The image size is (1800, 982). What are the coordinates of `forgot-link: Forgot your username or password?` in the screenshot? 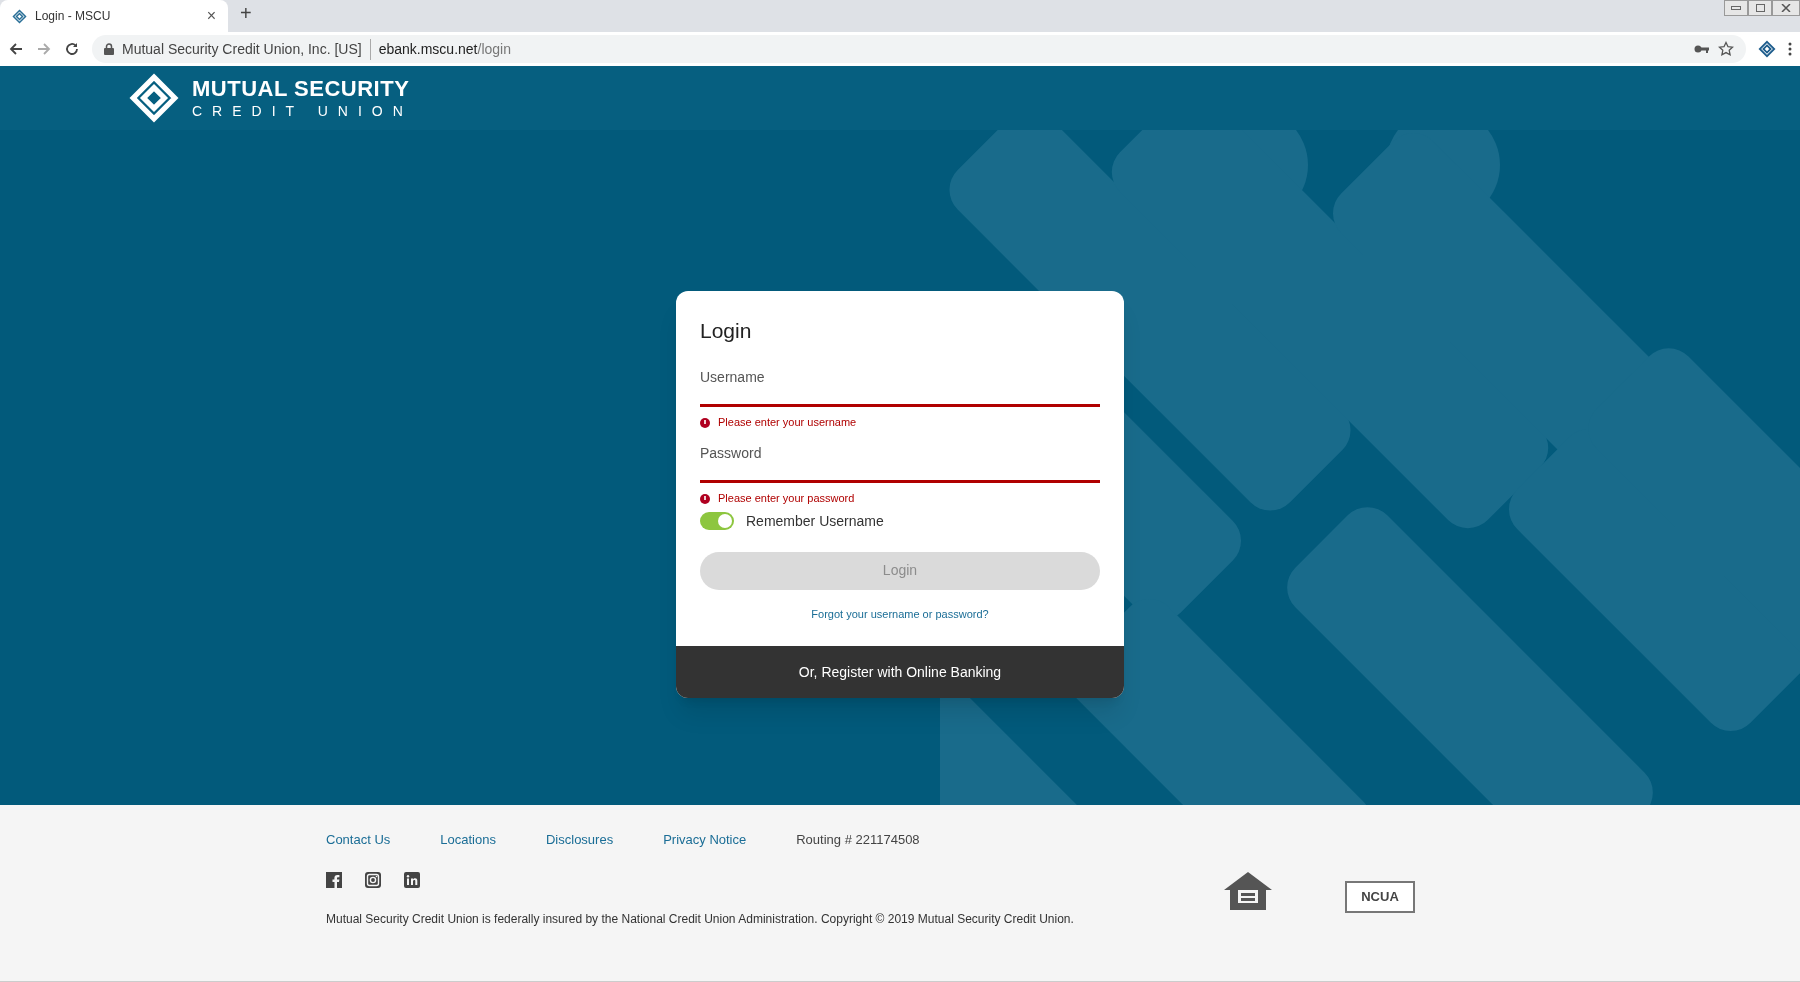 It's located at (900, 613).